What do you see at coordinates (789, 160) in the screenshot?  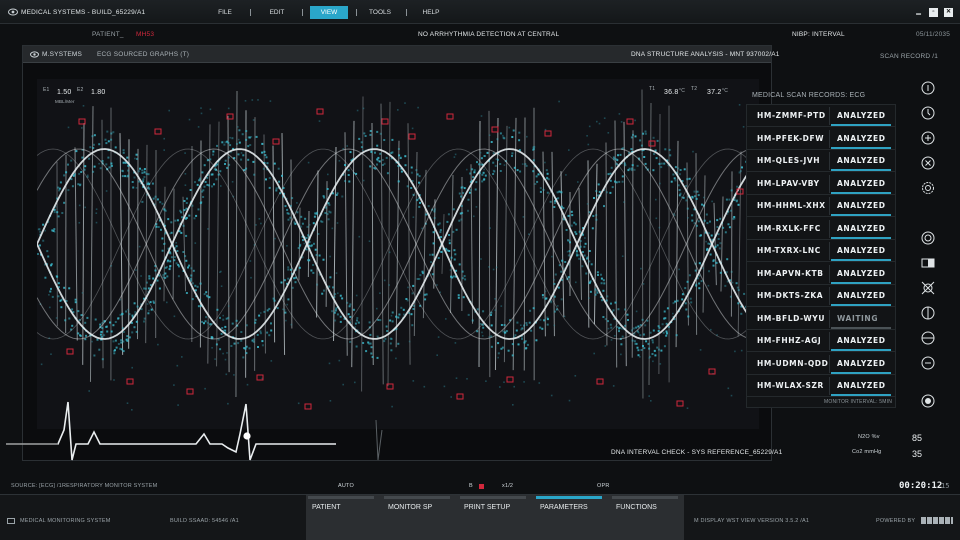 I see `record-id: HM-QLES-JVH` at bounding box center [789, 160].